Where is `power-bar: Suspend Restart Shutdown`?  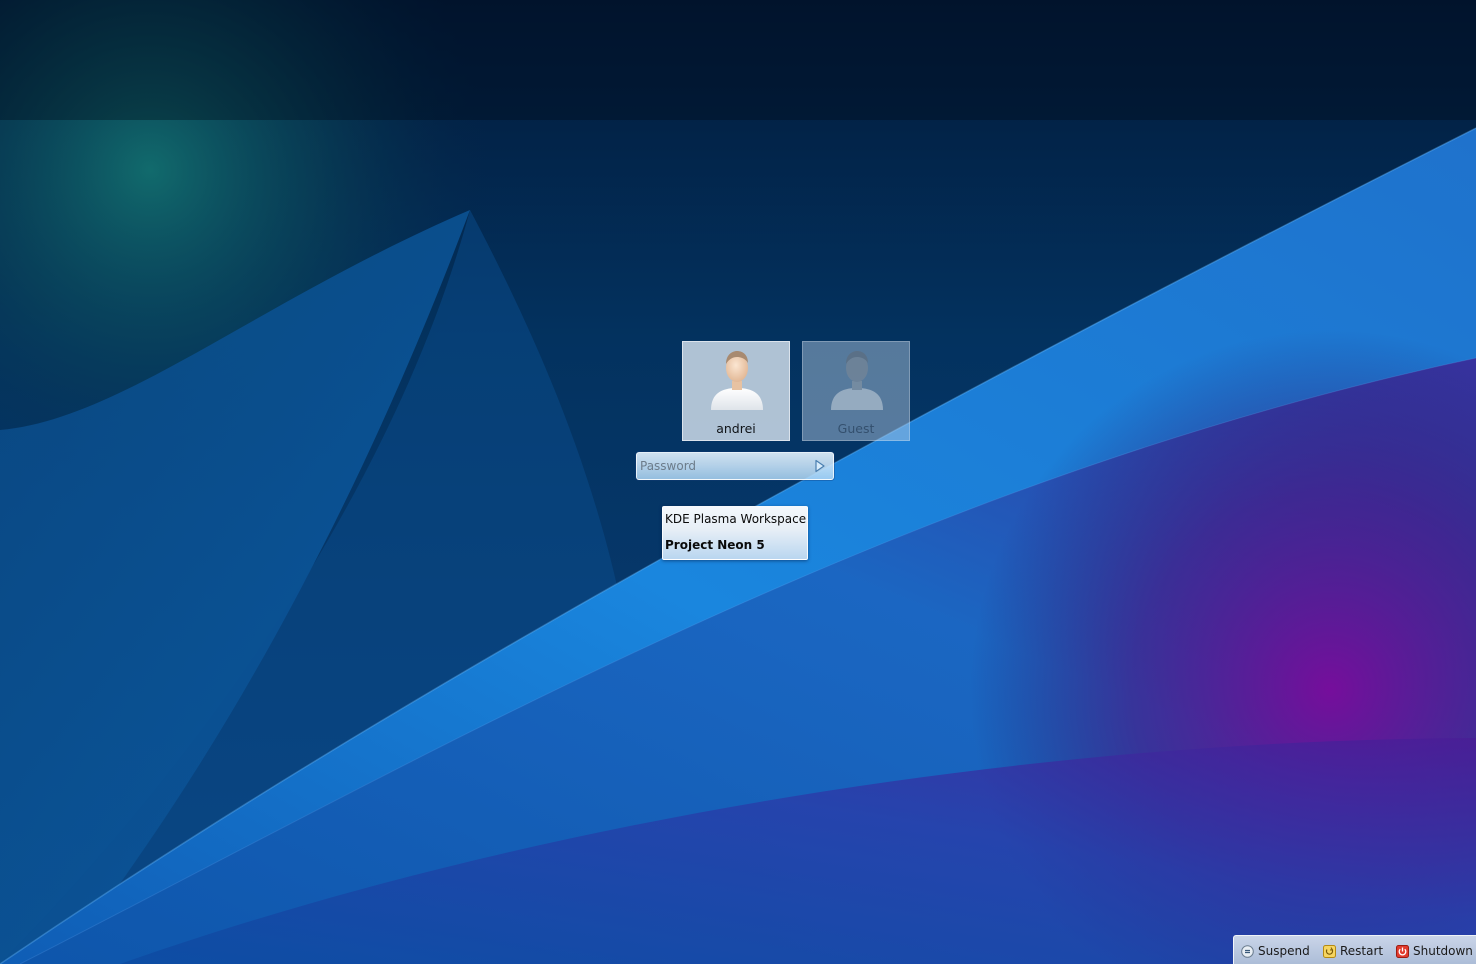 power-bar: Suspend Restart Shutdown is located at coordinates (1354, 949).